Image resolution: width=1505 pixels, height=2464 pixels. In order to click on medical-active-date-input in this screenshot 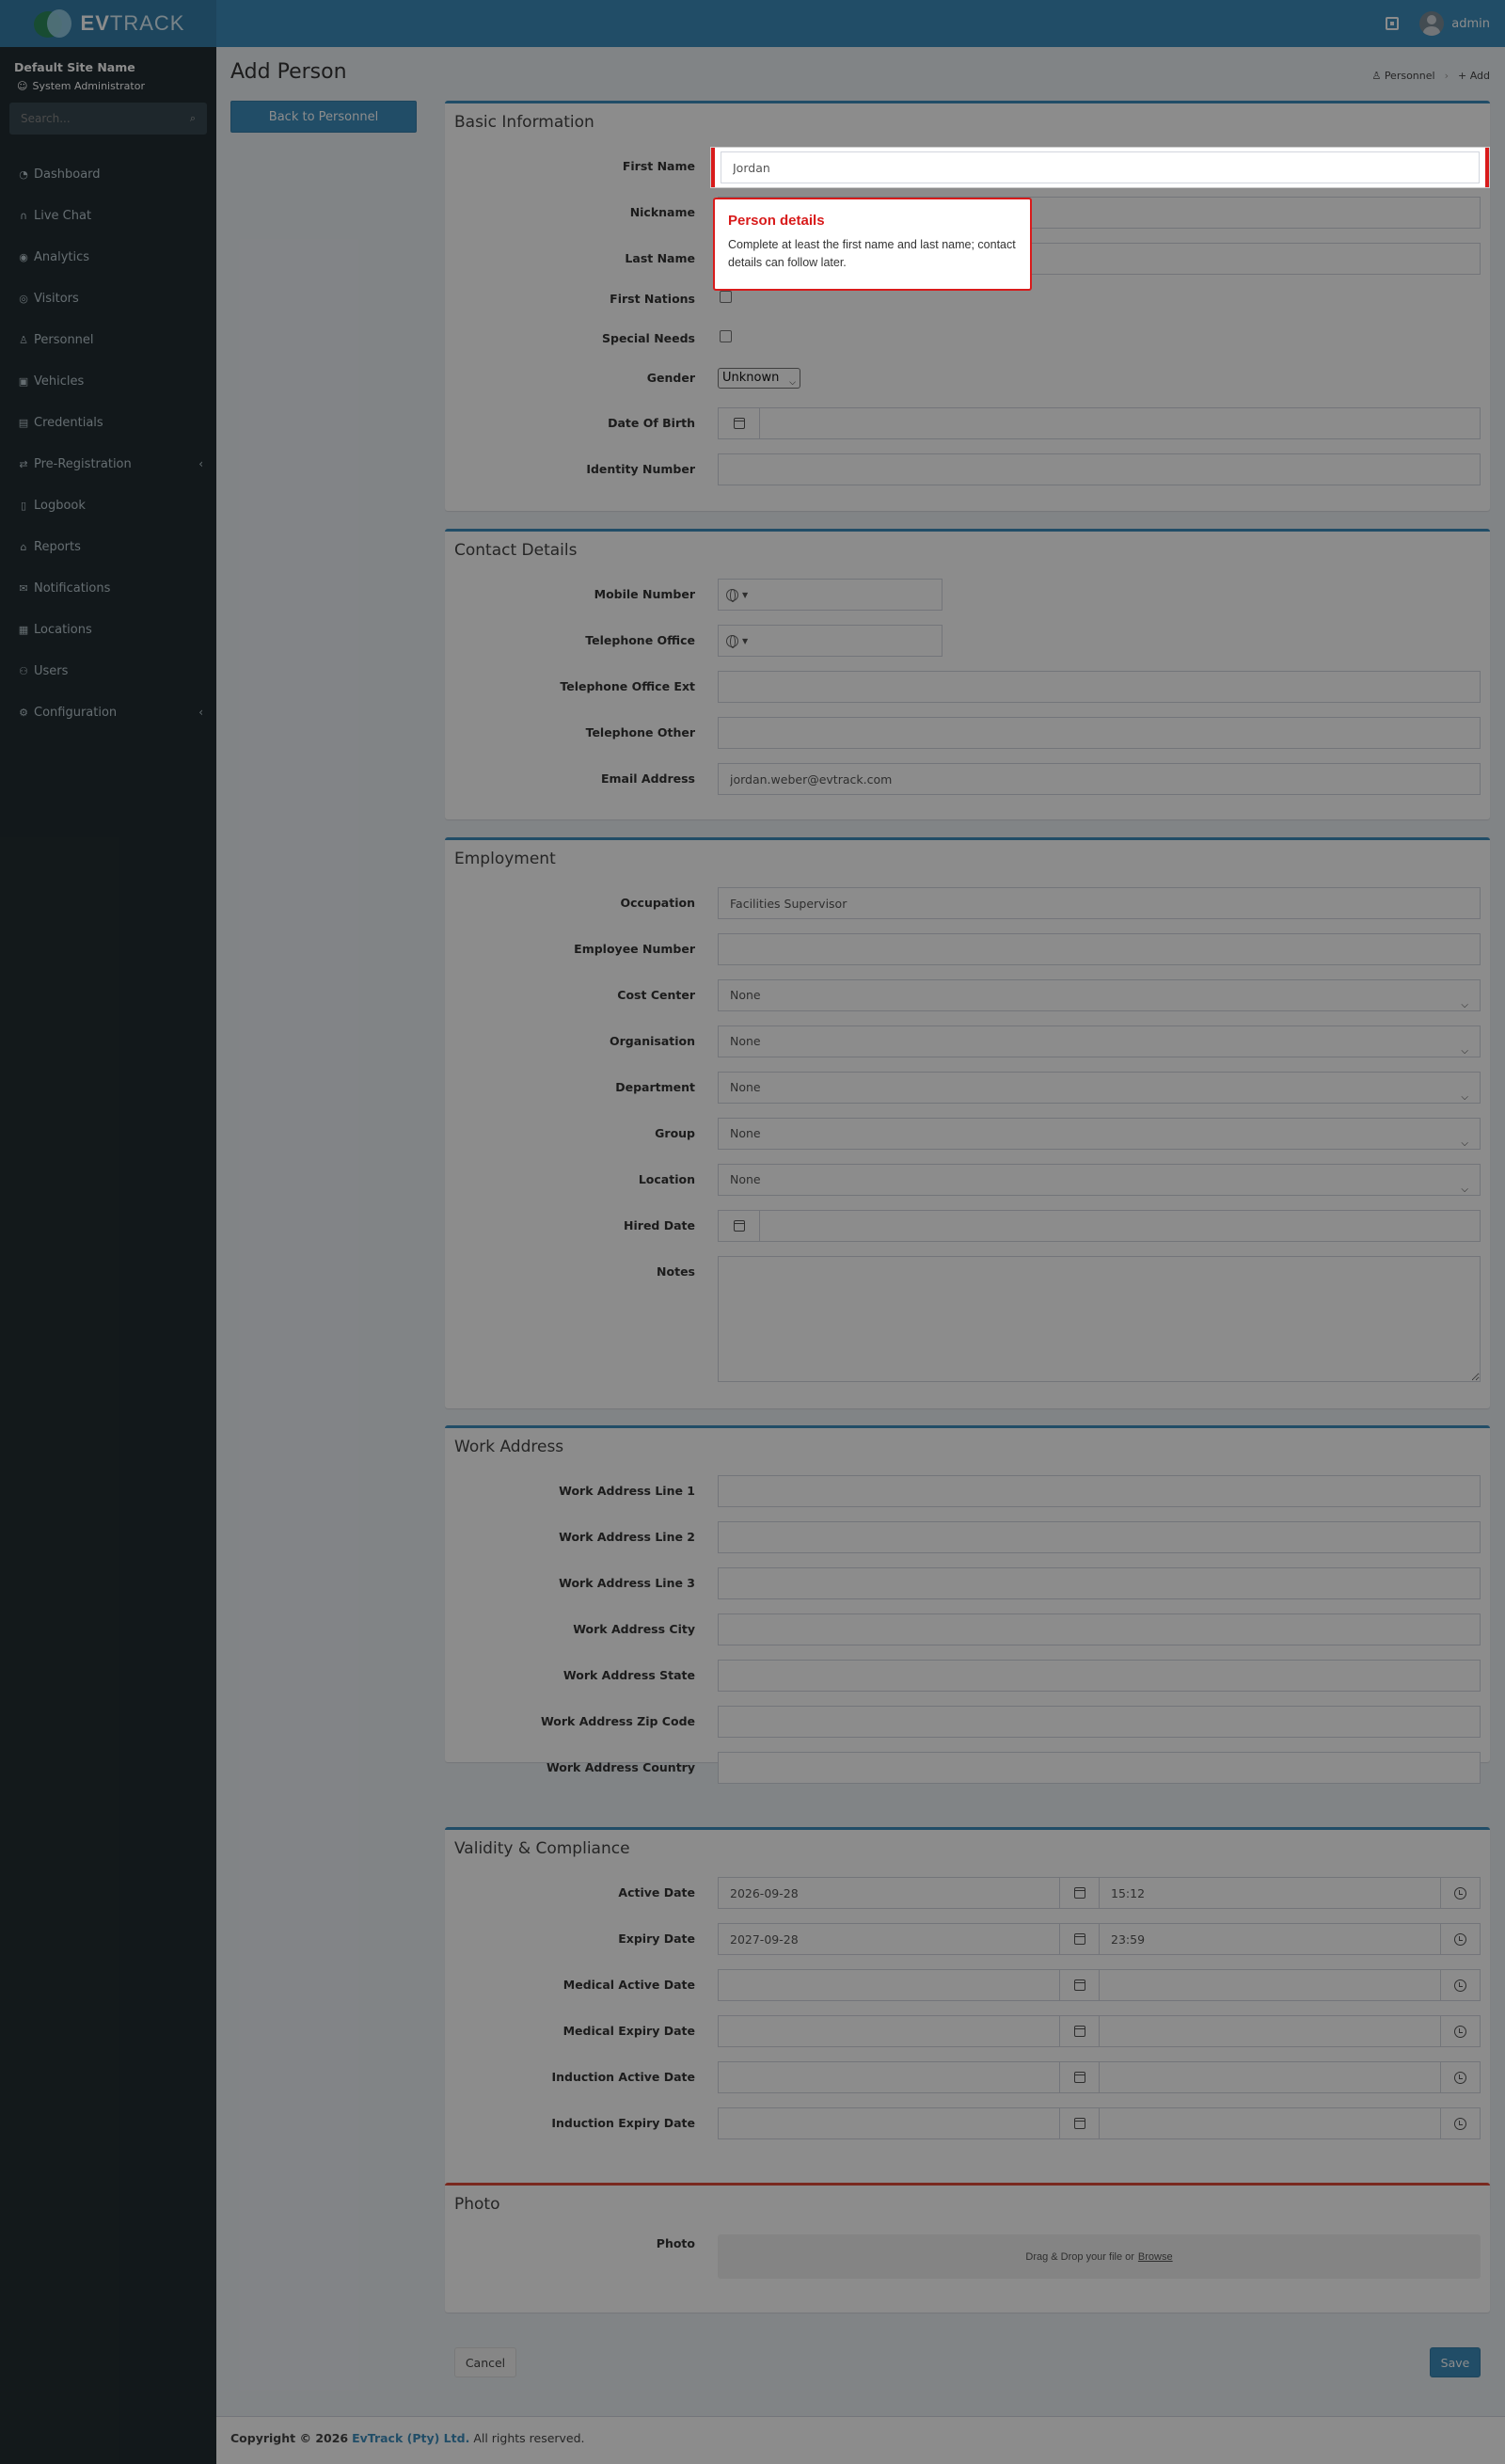, I will do `click(889, 1985)`.